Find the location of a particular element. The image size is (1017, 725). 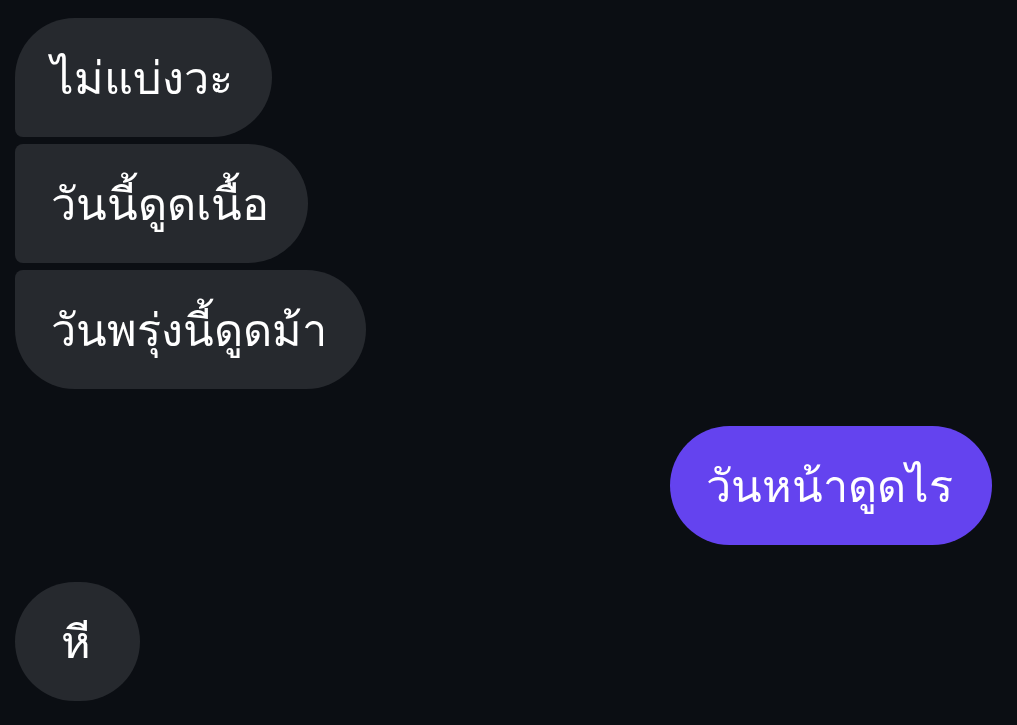

sent-message-bubble: วันหน้าดูดไร is located at coordinates (831, 485).